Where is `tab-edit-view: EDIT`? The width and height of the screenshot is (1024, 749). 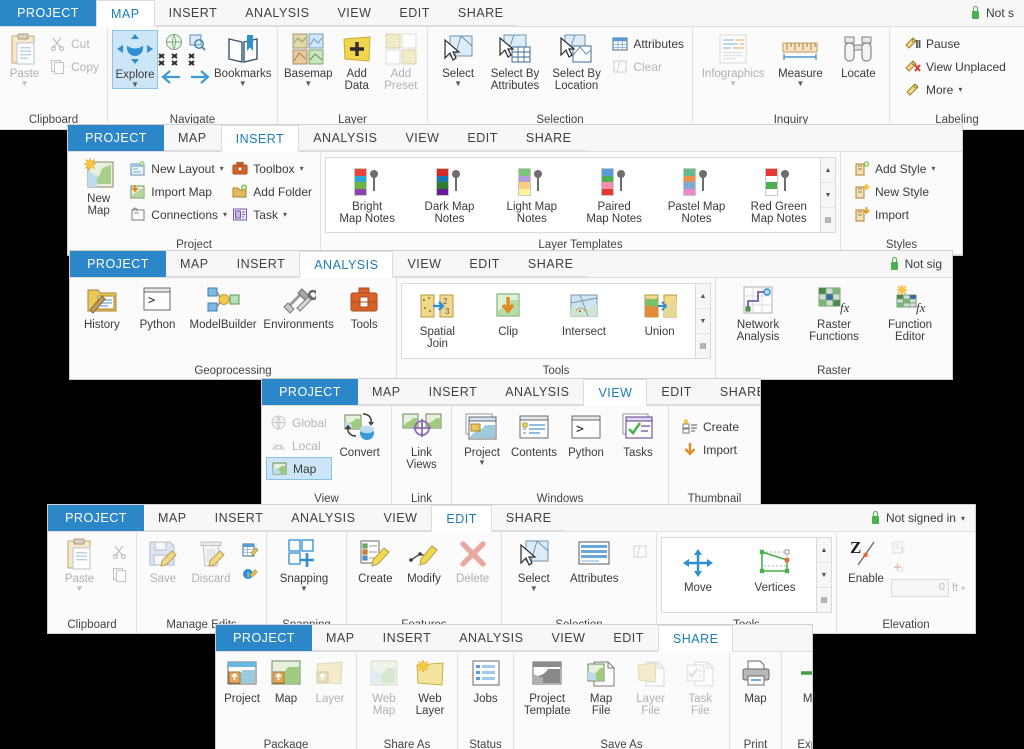
tab-edit-view: EDIT is located at coordinates (676, 392).